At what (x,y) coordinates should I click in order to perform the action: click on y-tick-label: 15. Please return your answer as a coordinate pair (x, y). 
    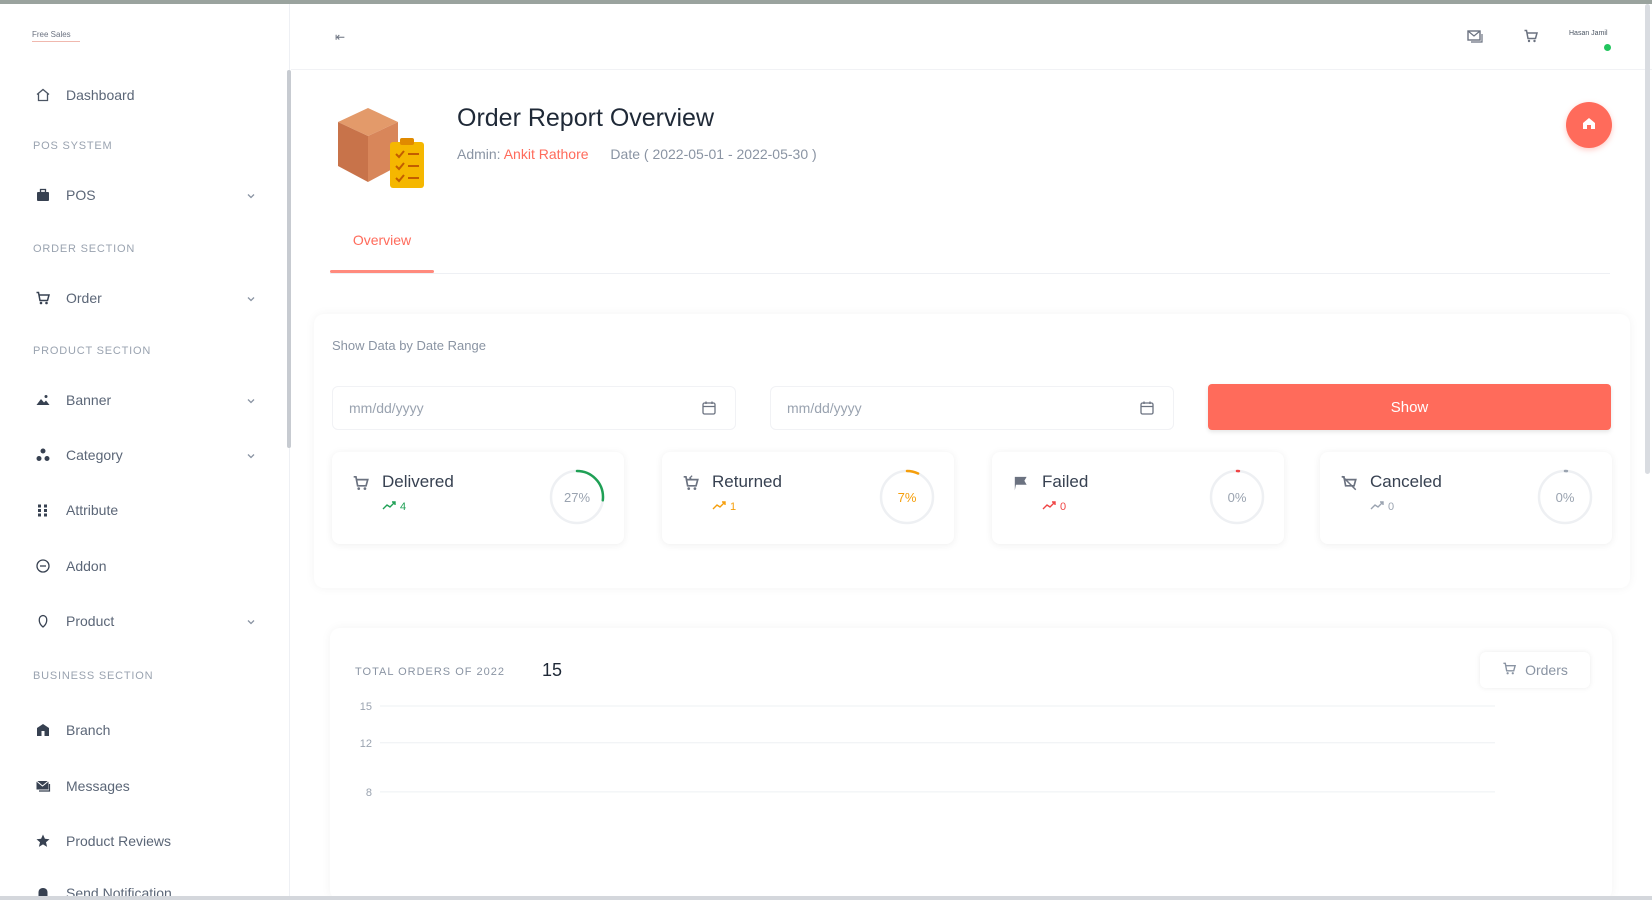
    Looking at the image, I should click on (366, 707).